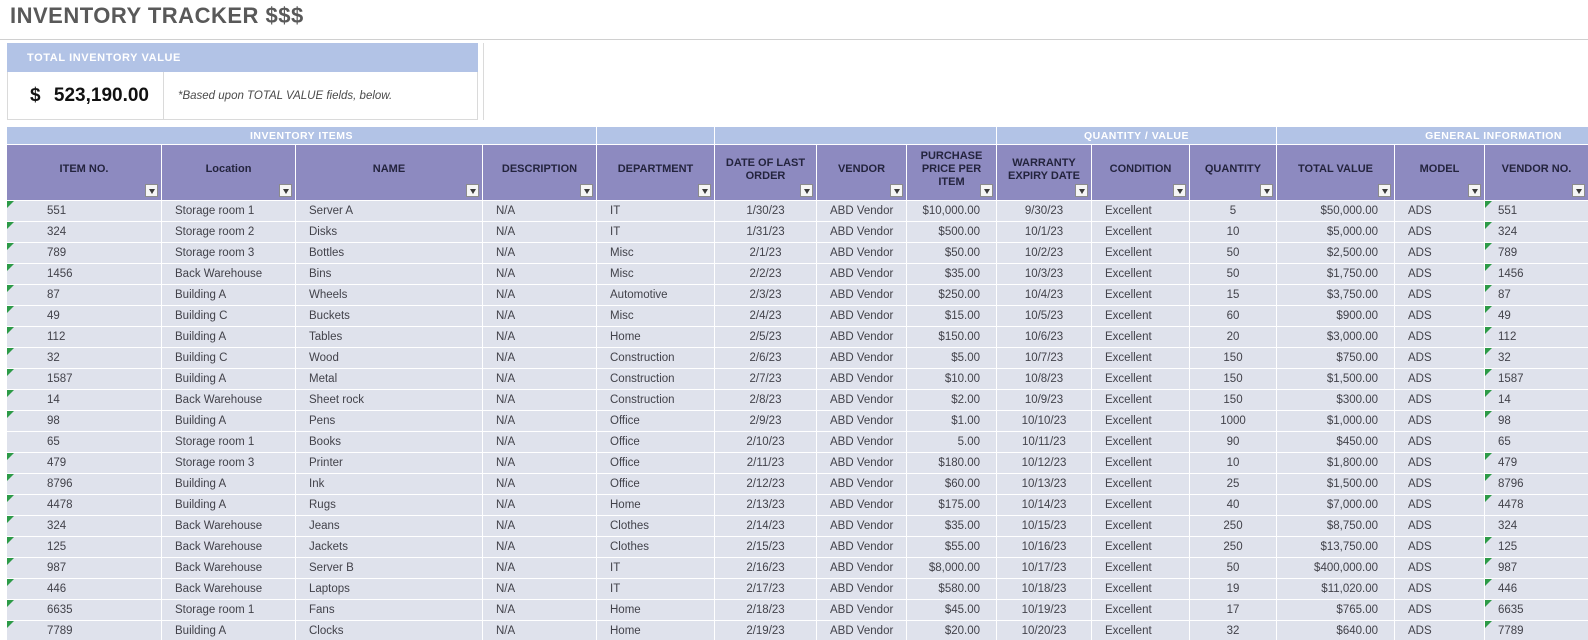 This screenshot has width=1588, height=640. Describe the element at coordinates (952, 316) in the screenshot. I see `cell-purchase-price-per-item: $15.00` at that location.